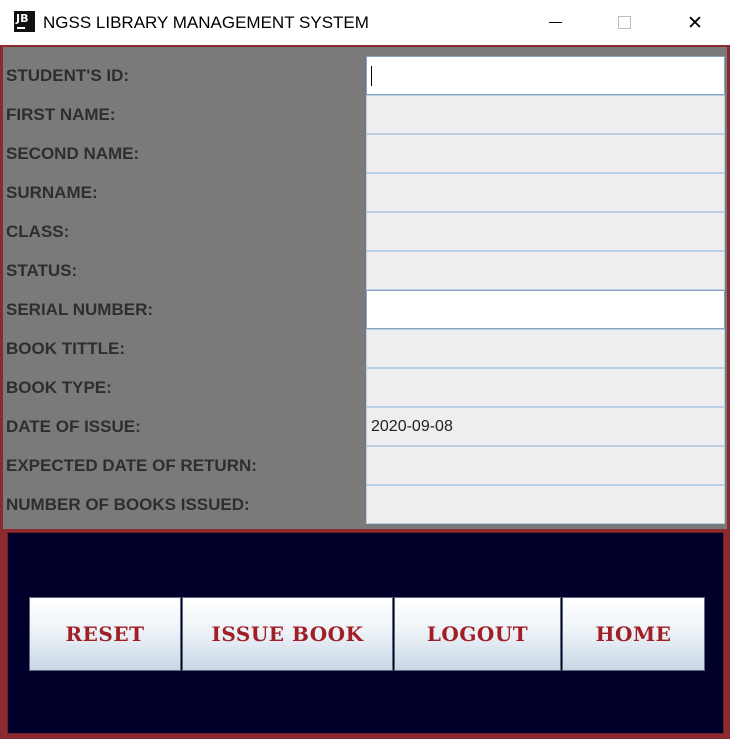 Image resolution: width=730 pixels, height=739 pixels. Describe the element at coordinates (545, 192) in the screenshot. I see `surname-field` at that location.